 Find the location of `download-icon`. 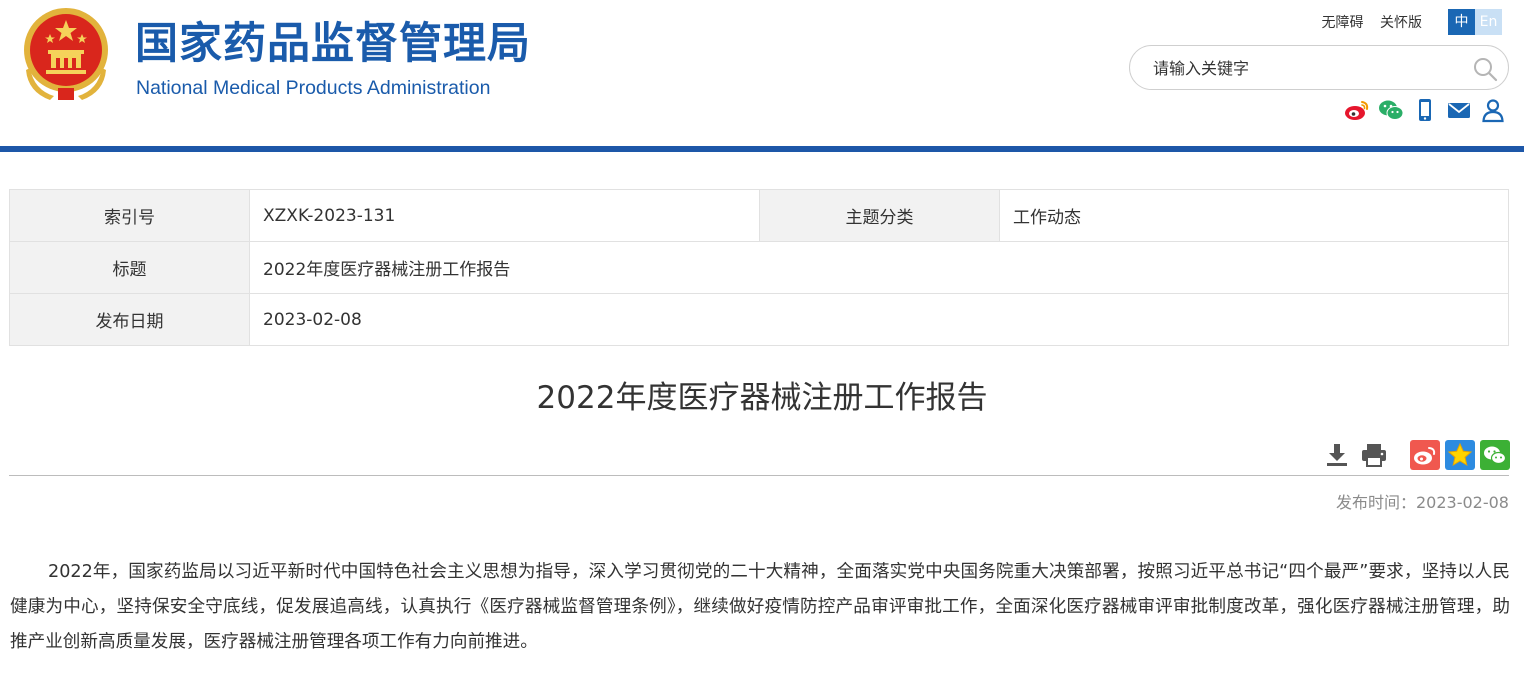

download-icon is located at coordinates (1337, 455).